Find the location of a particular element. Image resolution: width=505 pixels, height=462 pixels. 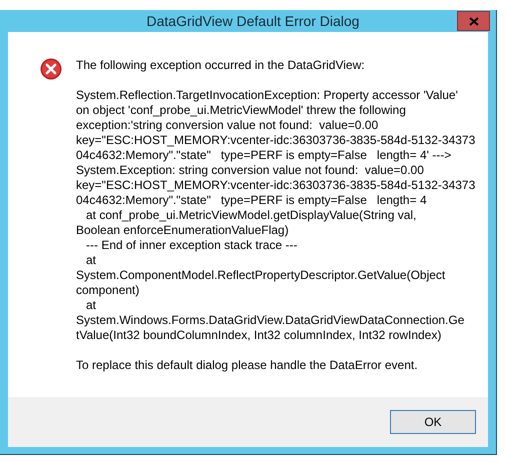

ok-button: OK is located at coordinates (433, 422).